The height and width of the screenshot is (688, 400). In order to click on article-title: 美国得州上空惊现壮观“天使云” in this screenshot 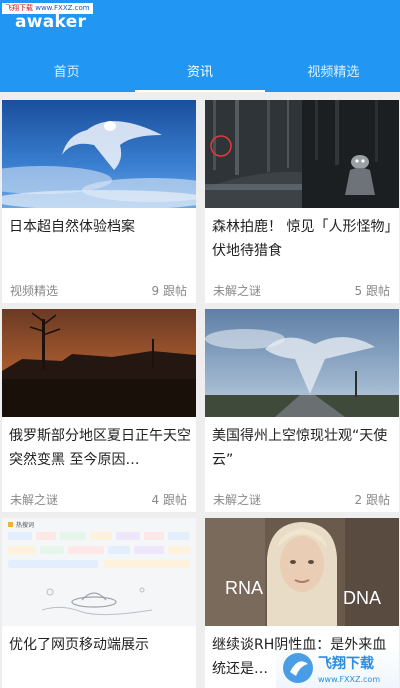, I will do `click(300, 448)`.